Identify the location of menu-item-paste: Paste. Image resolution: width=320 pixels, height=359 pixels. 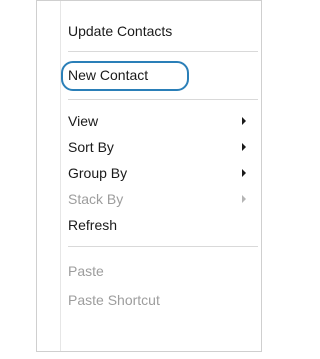
(86, 271).